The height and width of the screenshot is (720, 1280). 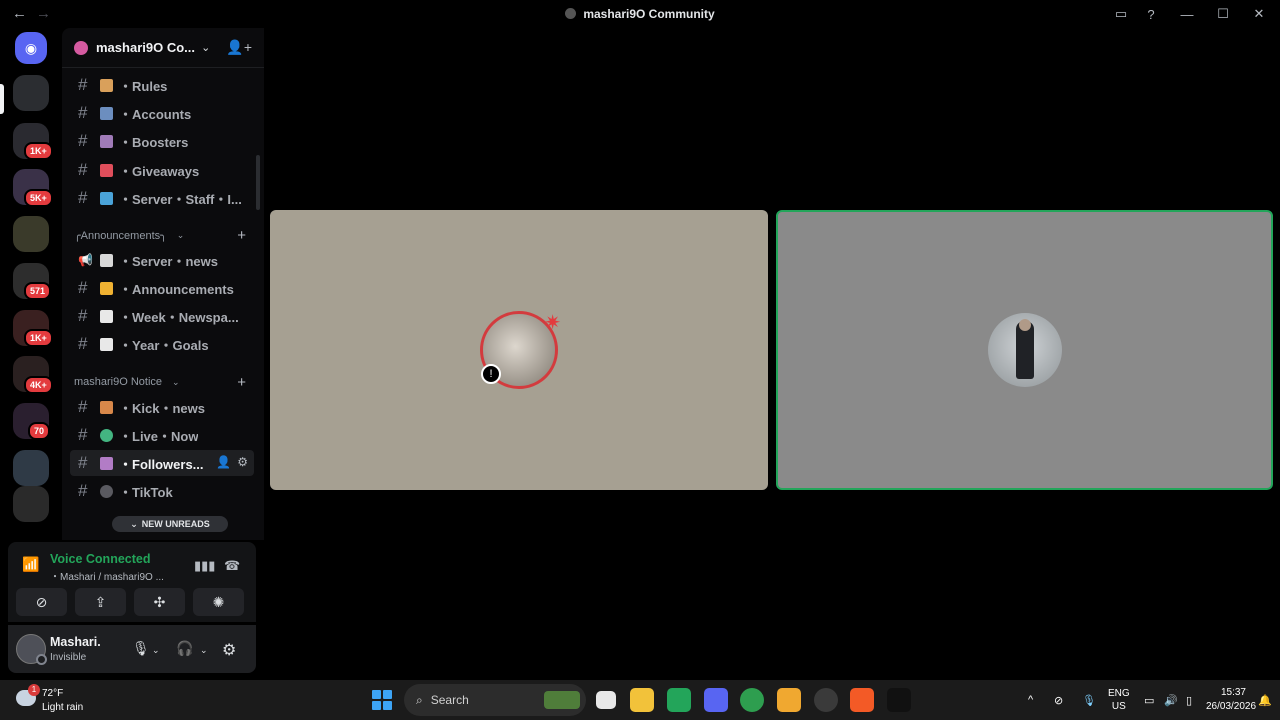 What do you see at coordinates (141, 648) in the screenshot?
I see `microphone-icon: 🎙` at bounding box center [141, 648].